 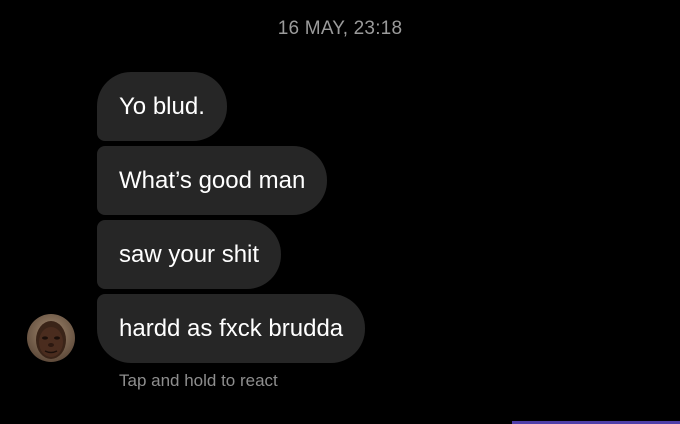 I want to click on react-hint: Tap and hold to react, so click(x=198, y=380).